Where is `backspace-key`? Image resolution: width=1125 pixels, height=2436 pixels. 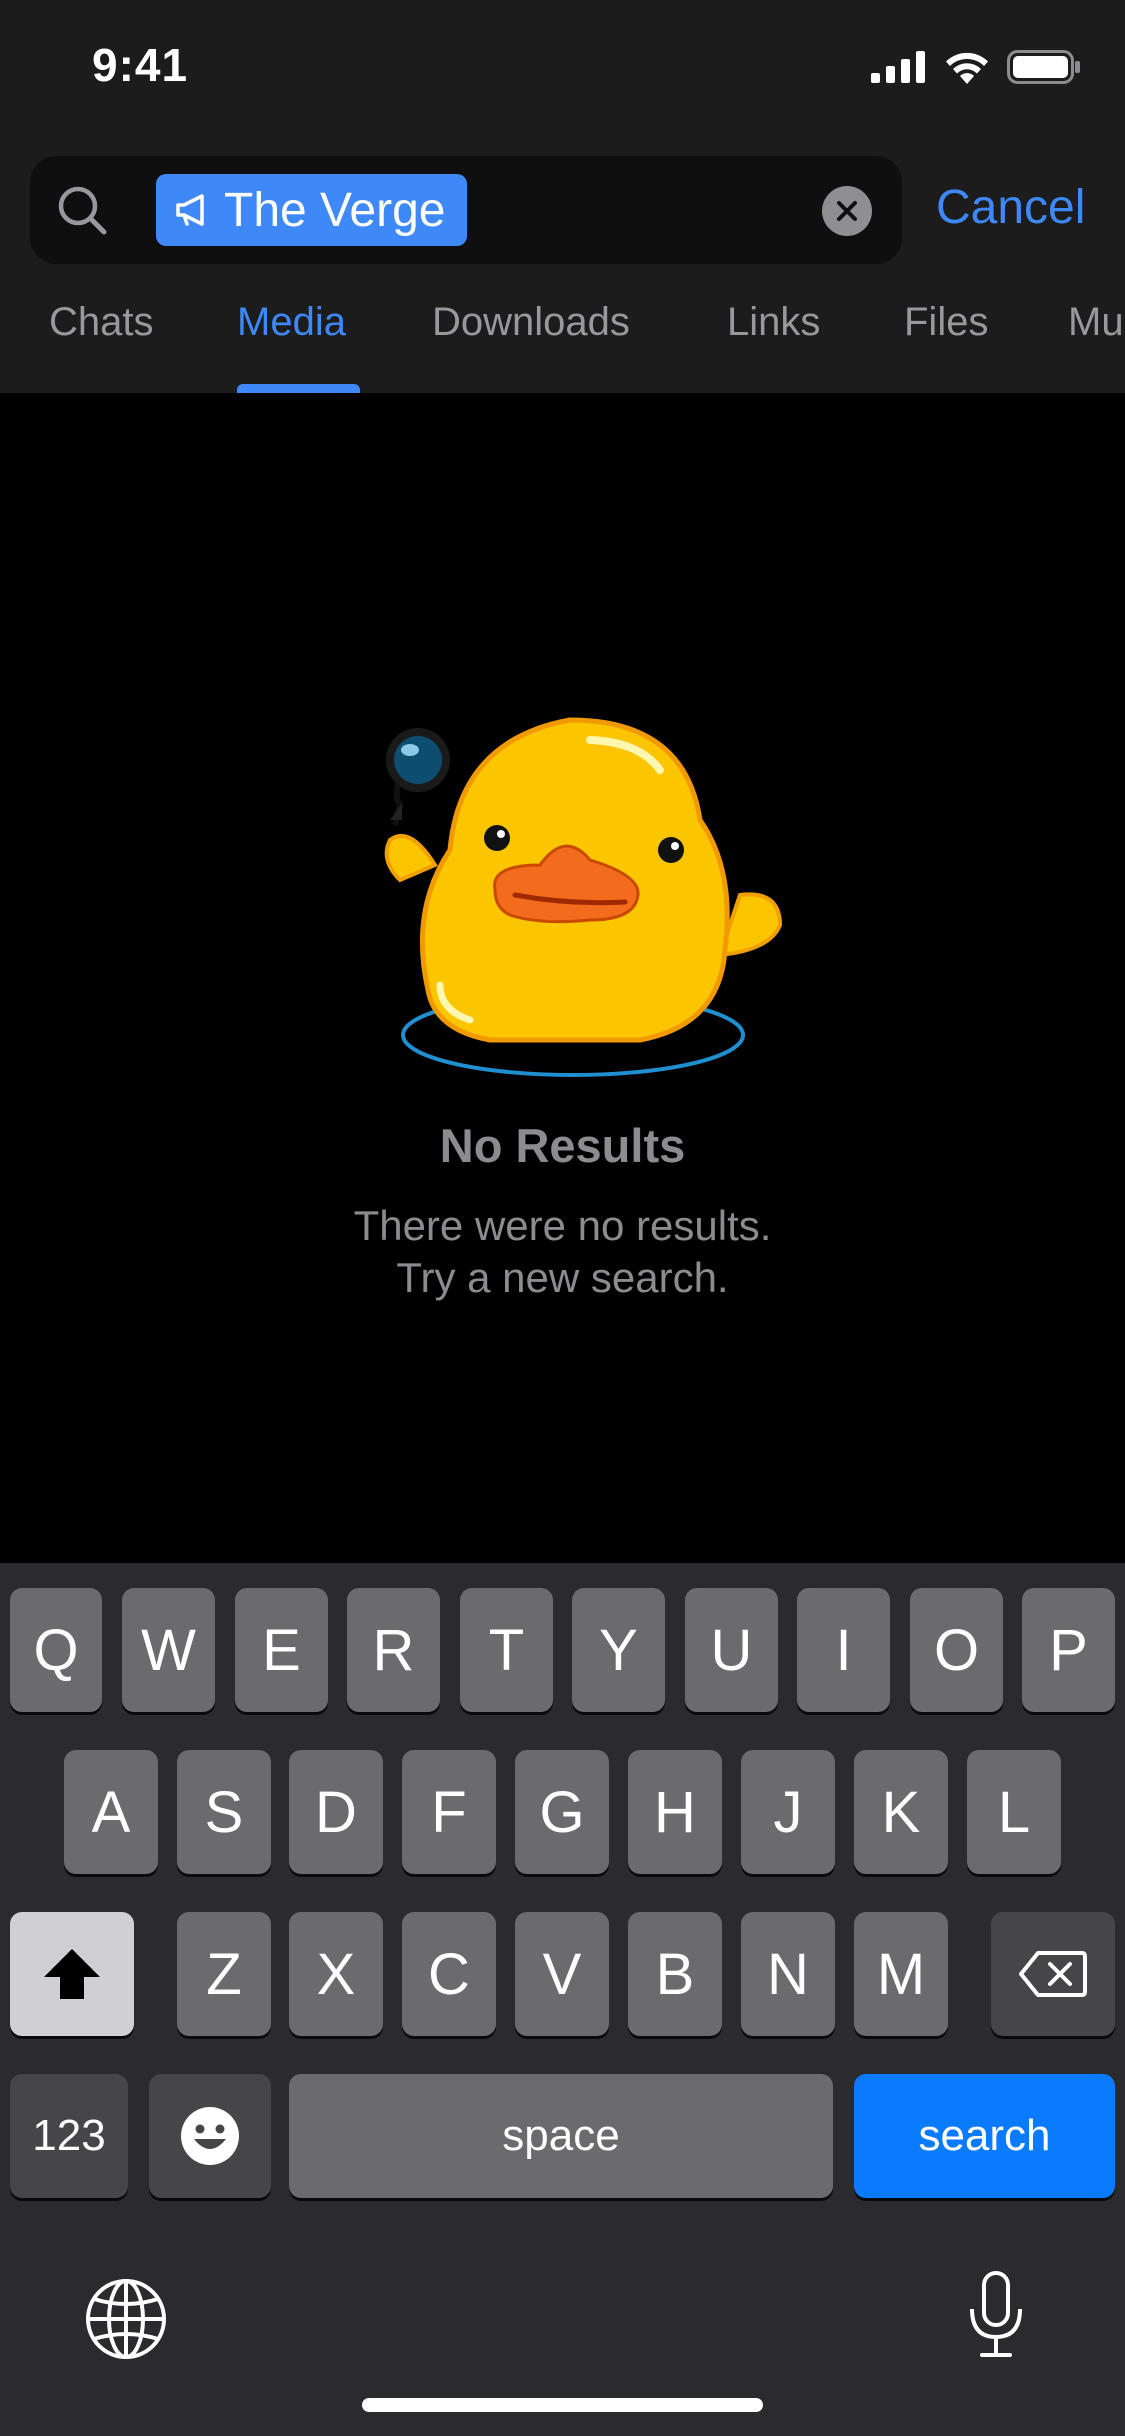 backspace-key is located at coordinates (1053, 1974).